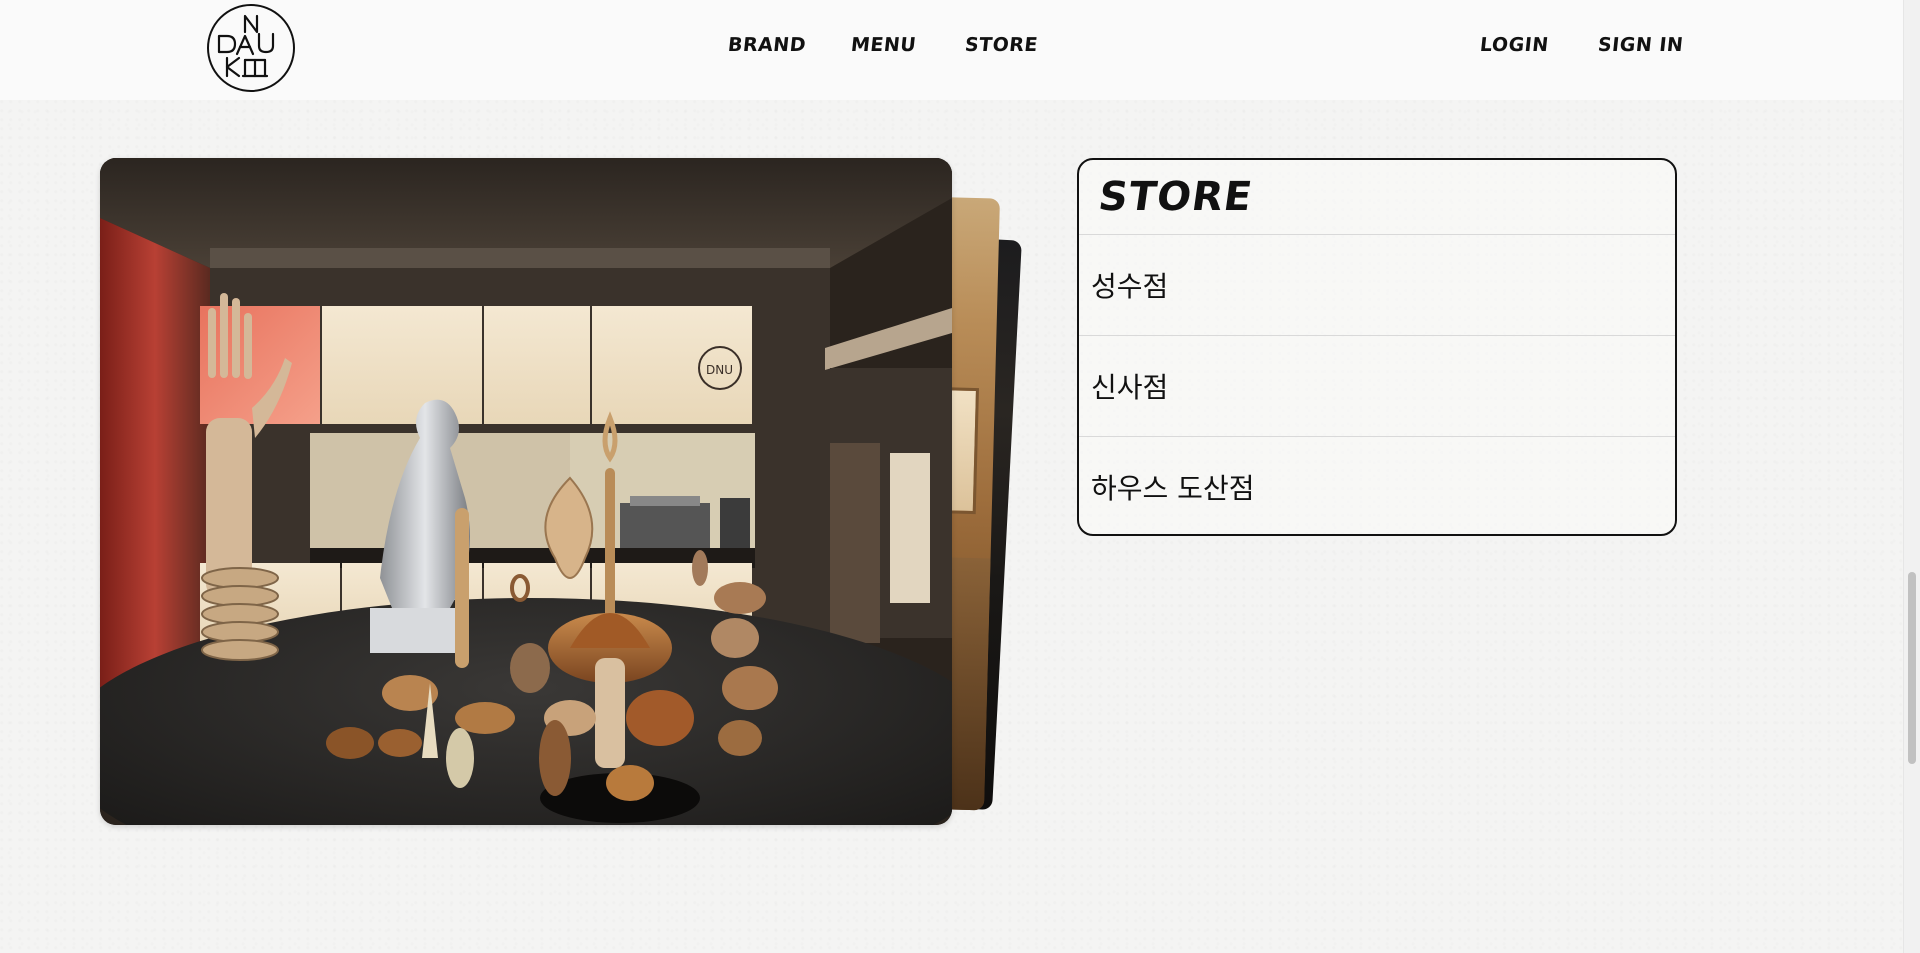  I want to click on store-item-house-dosan: 하우스 도산점, so click(1377, 485).